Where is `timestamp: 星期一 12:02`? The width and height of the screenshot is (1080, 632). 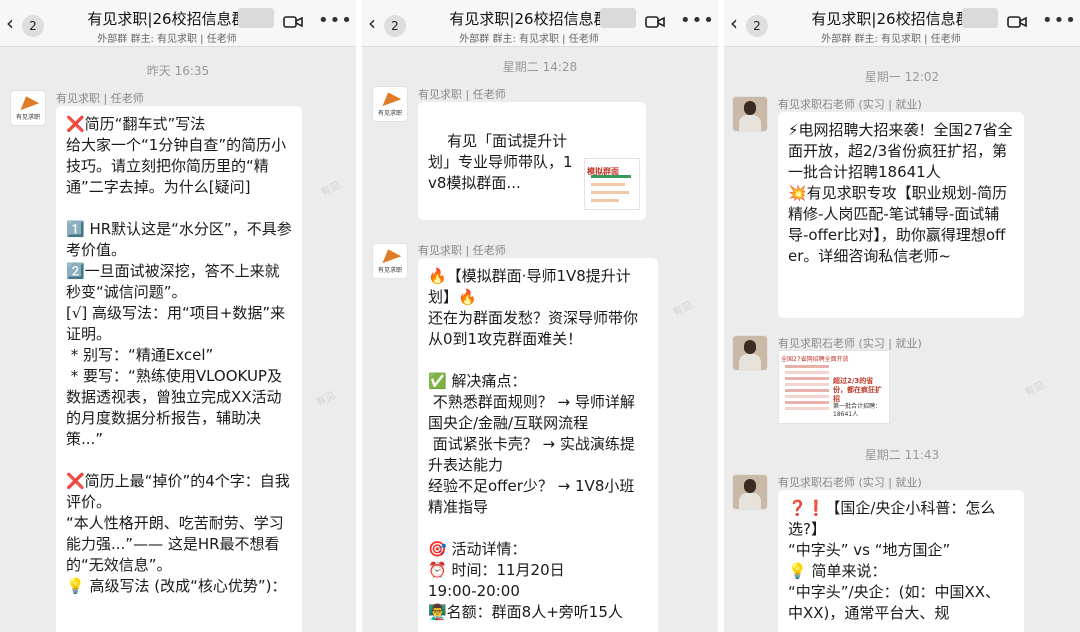 timestamp: 星期一 12:02 is located at coordinates (902, 76).